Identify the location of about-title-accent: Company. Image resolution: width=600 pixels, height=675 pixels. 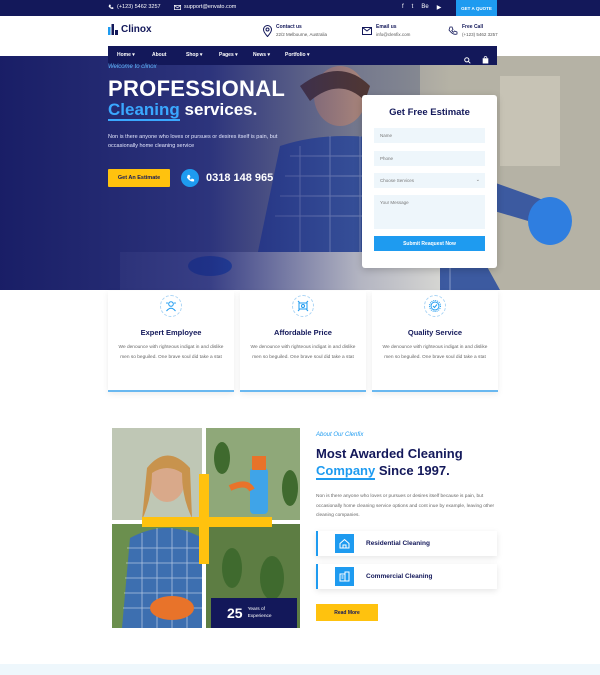
(346, 471).